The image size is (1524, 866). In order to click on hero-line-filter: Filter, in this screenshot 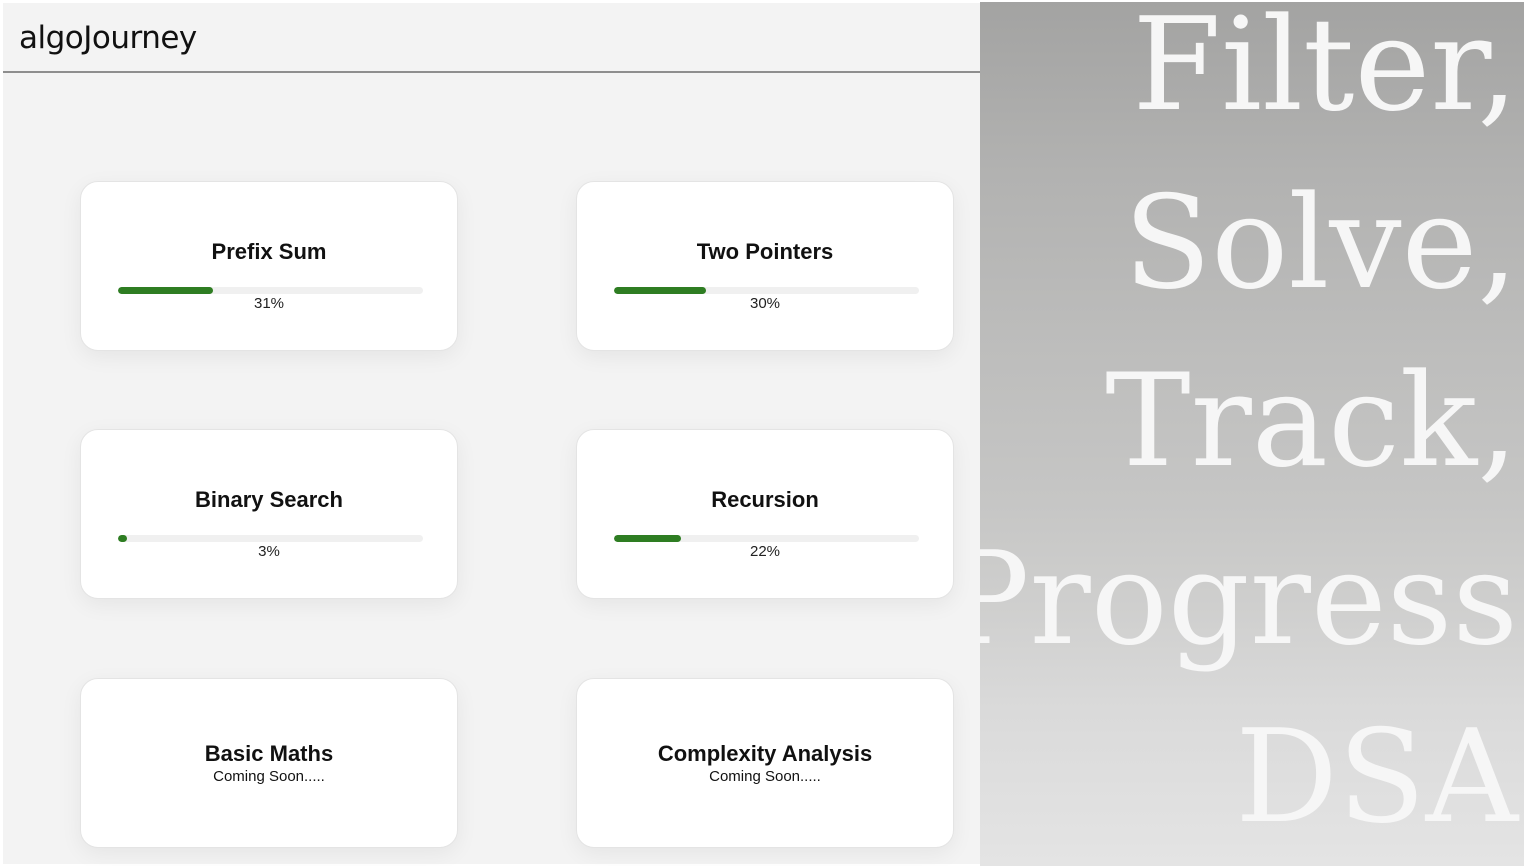, I will do `click(1325, 71)`.